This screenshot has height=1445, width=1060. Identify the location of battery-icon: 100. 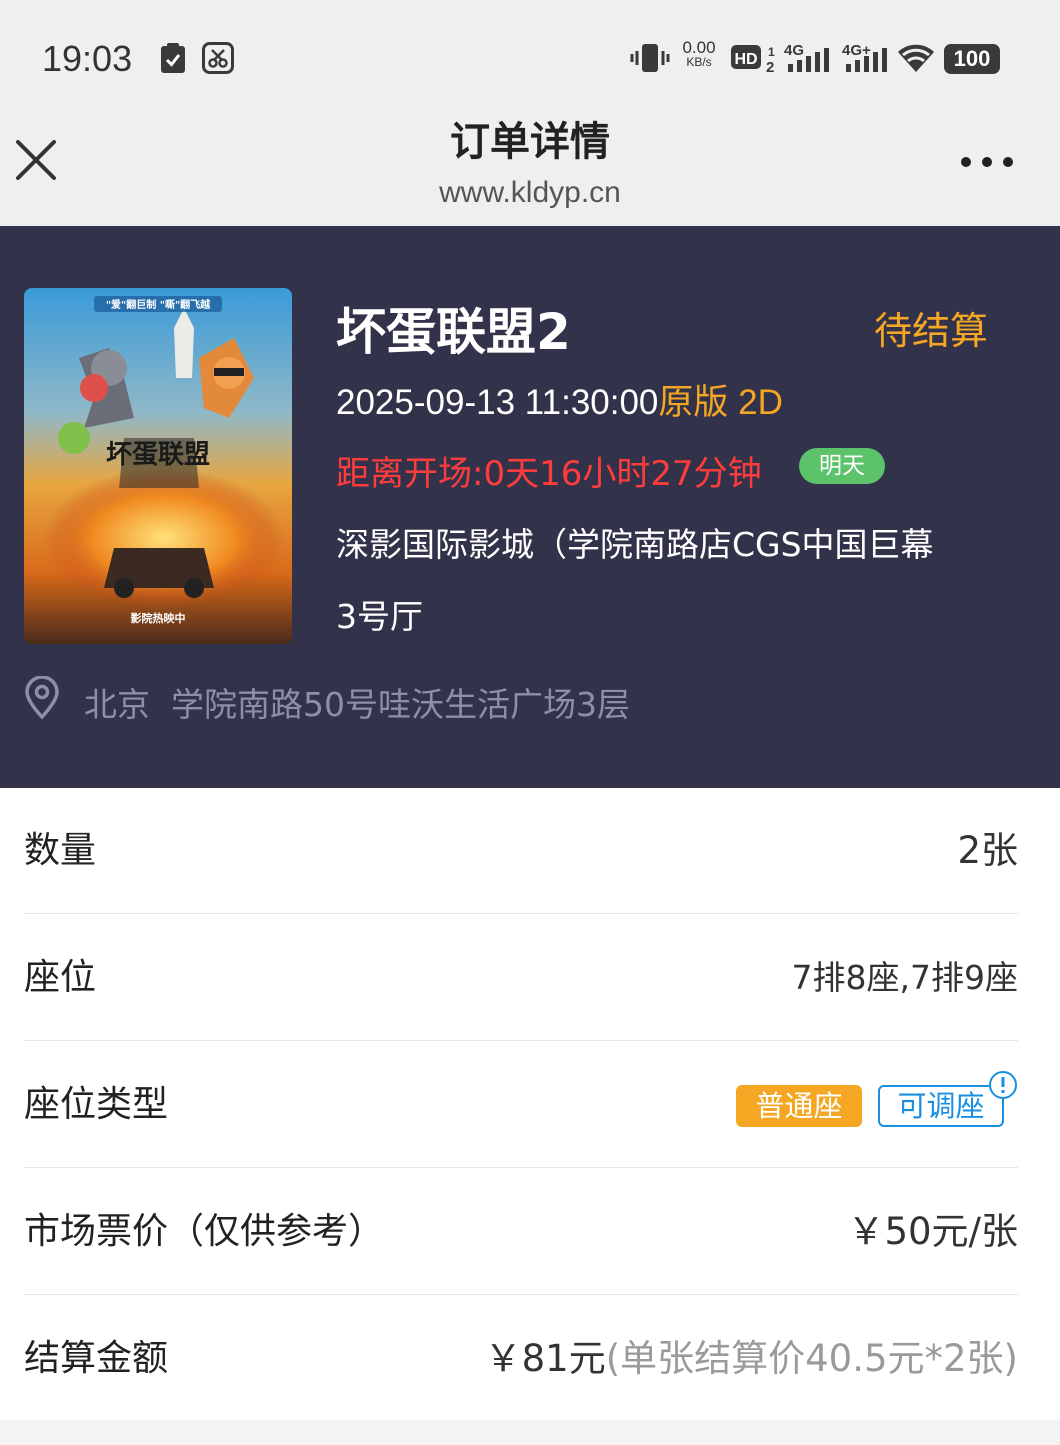
(972, 59).